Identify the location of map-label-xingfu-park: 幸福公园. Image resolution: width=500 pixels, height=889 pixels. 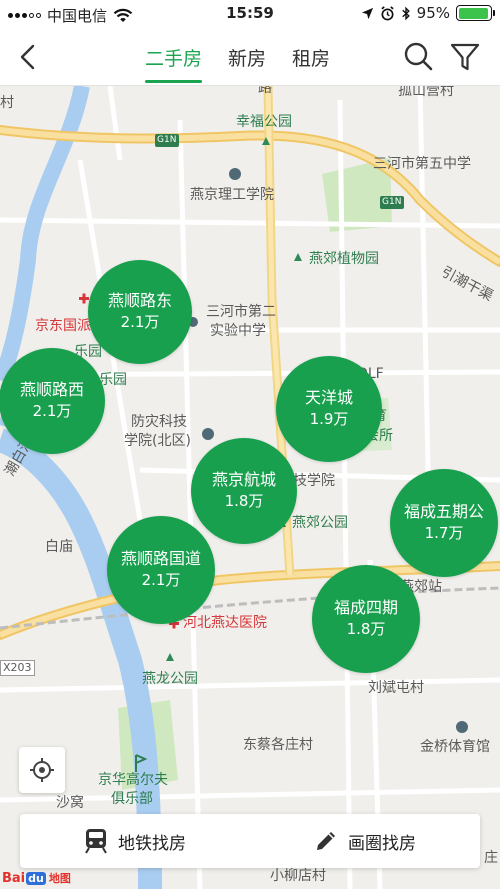
(264, 122).